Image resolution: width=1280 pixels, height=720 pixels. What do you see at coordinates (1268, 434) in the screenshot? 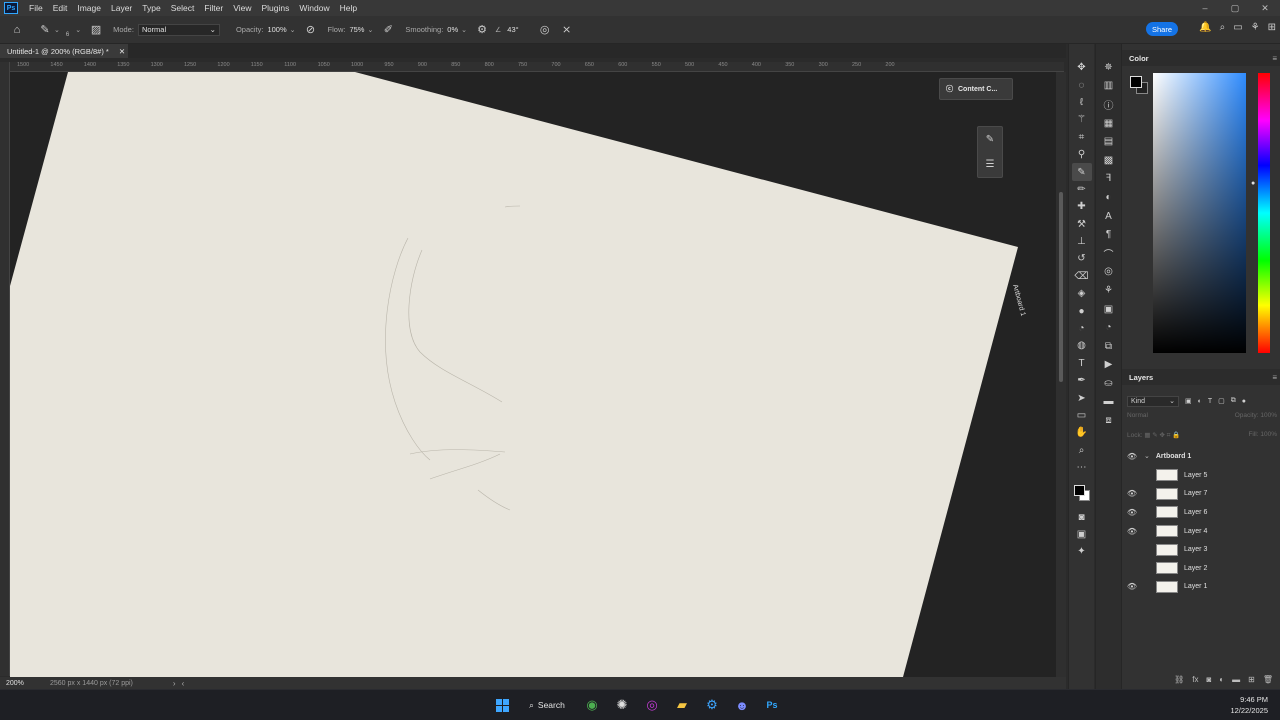
I see `fill-value: 100%` at bounding box center [1268, 434].